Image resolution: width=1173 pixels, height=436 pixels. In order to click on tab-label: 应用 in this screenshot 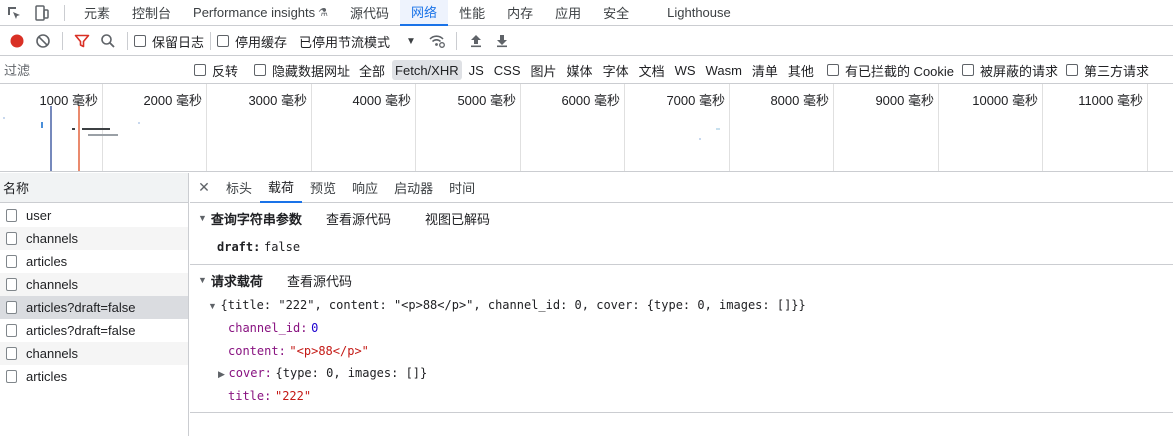, I will do `click(568, 13)`.